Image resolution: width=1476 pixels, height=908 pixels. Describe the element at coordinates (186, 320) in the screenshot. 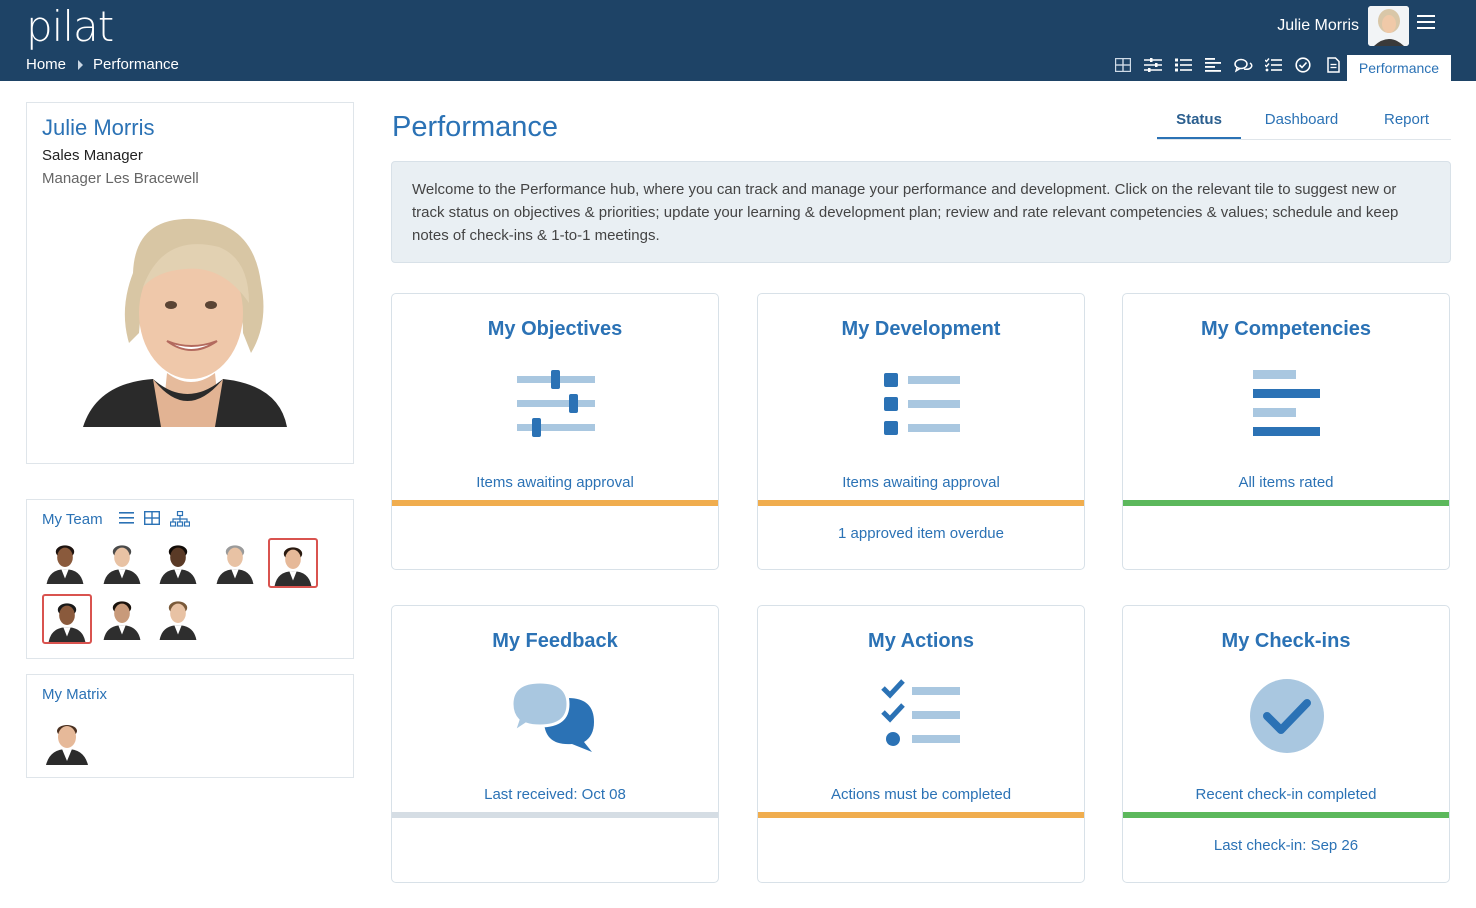

I see `profile-photo` at that location.